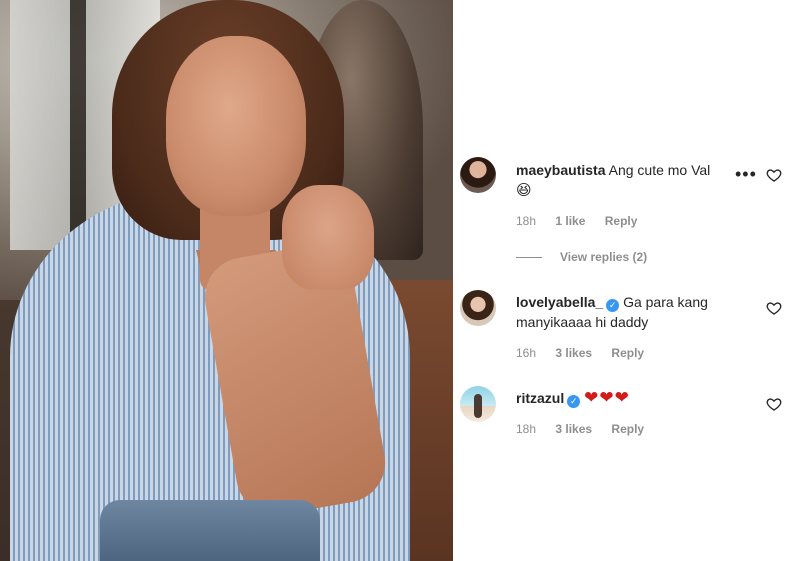 This screenshot has width=800, height=561. What do you see at coordinates (478, 175) in the screenshot?
I see `avatar-maeybautista` at bounding box center [478, 175].